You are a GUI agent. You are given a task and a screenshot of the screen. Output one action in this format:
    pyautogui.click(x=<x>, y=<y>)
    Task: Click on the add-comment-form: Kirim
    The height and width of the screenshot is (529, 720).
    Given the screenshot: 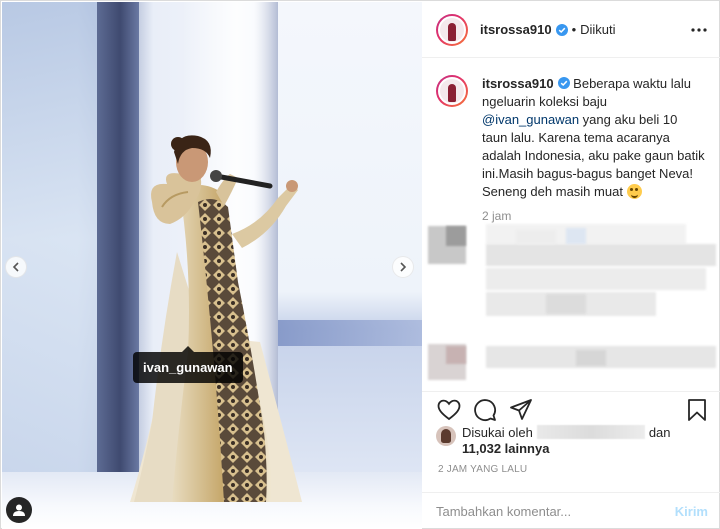 What is the action you would take?
    pyautogui.click(x=571, y=510)
    